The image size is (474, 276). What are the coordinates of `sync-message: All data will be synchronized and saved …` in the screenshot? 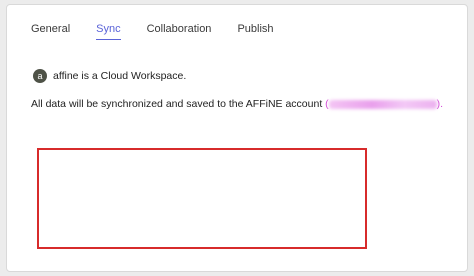 It's located at (237, 104).